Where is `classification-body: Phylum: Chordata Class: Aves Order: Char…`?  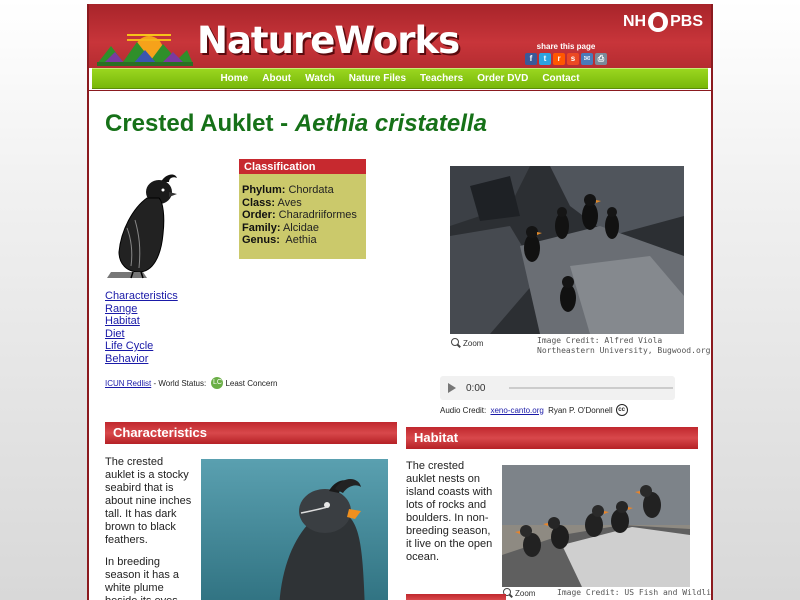
classification-body: Phylum: Chordata Class: Aves Order: Char… is located at coordinates (302, 210).